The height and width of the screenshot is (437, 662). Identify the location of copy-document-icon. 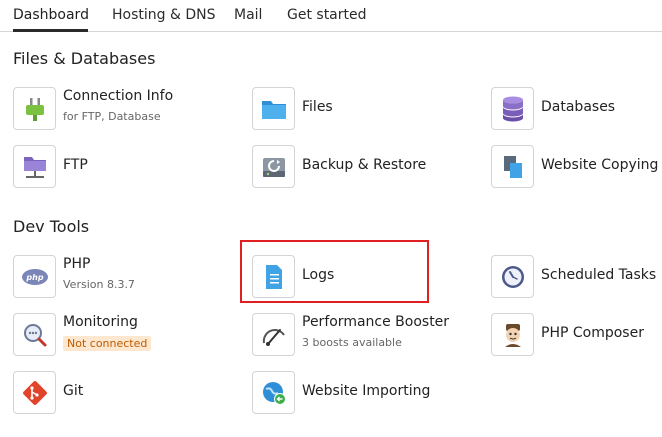
(512, 166).